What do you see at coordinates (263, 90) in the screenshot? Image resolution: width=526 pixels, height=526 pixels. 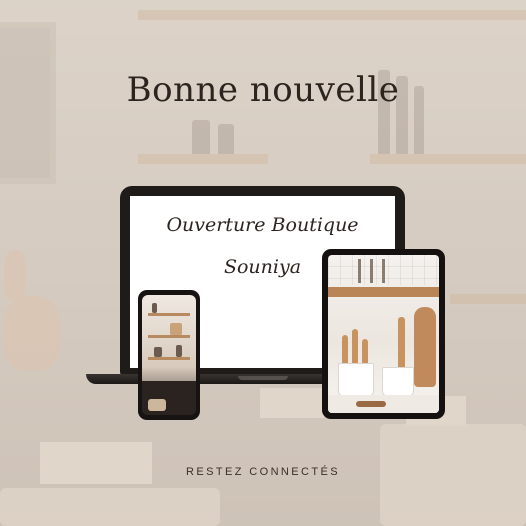 I see `headline: Bonne nouvelle` at bounding box center [263, 90].